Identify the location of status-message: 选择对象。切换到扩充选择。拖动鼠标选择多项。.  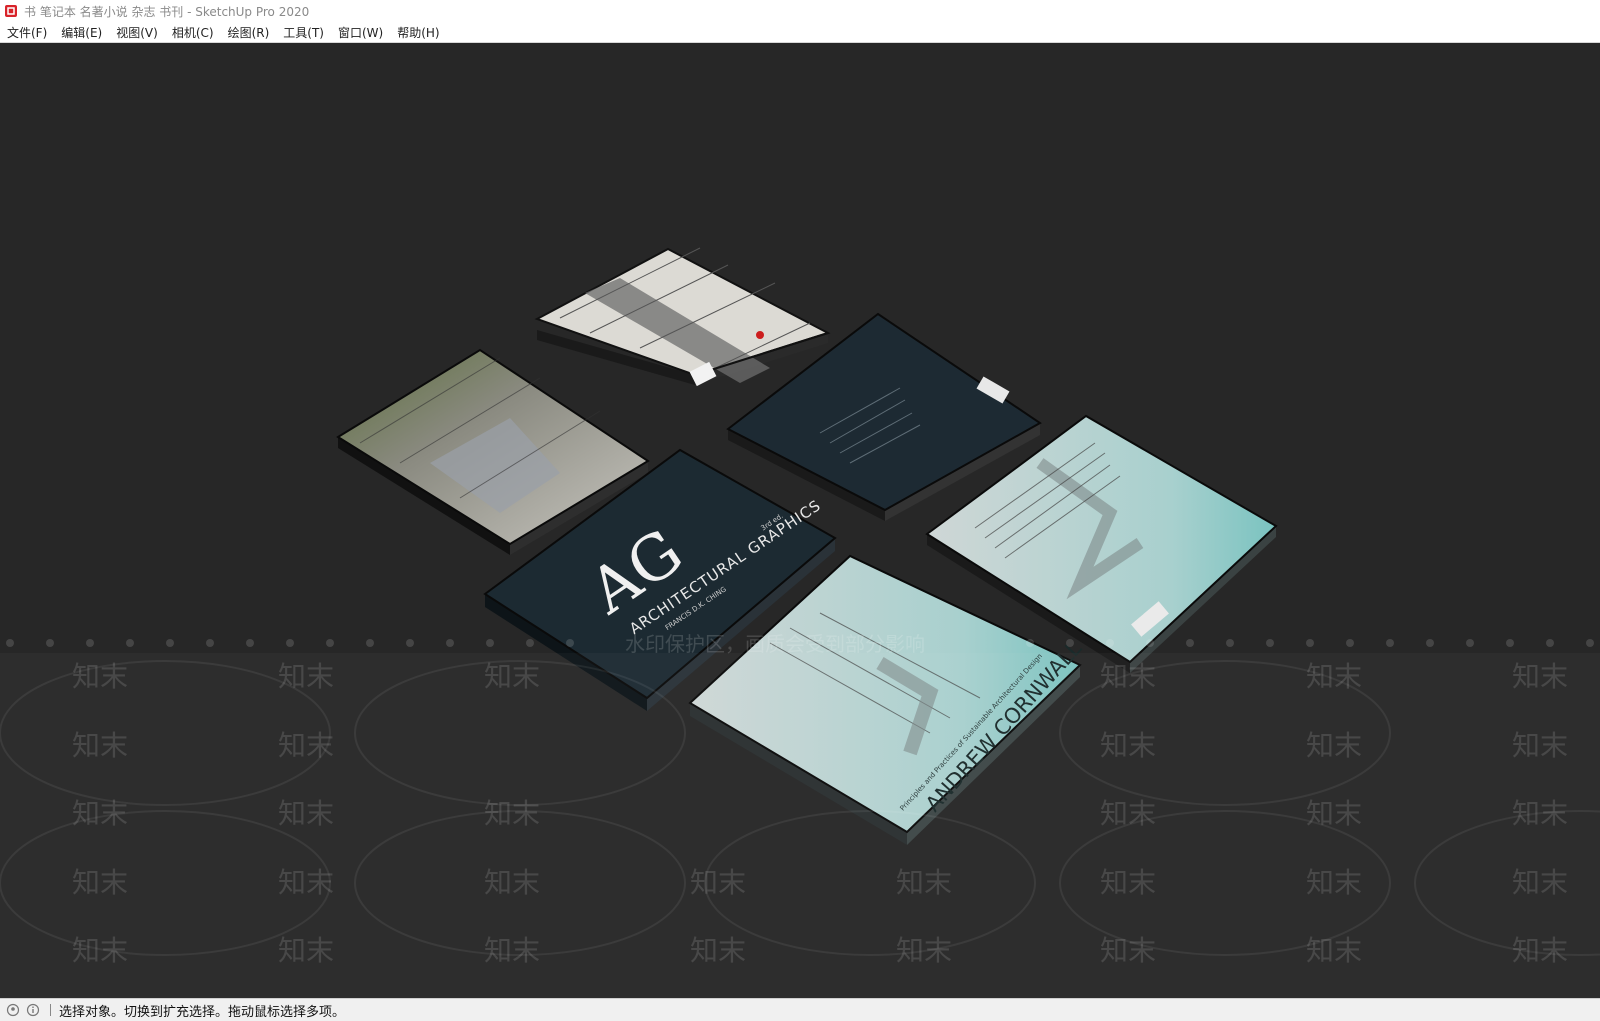
(202, 1012).